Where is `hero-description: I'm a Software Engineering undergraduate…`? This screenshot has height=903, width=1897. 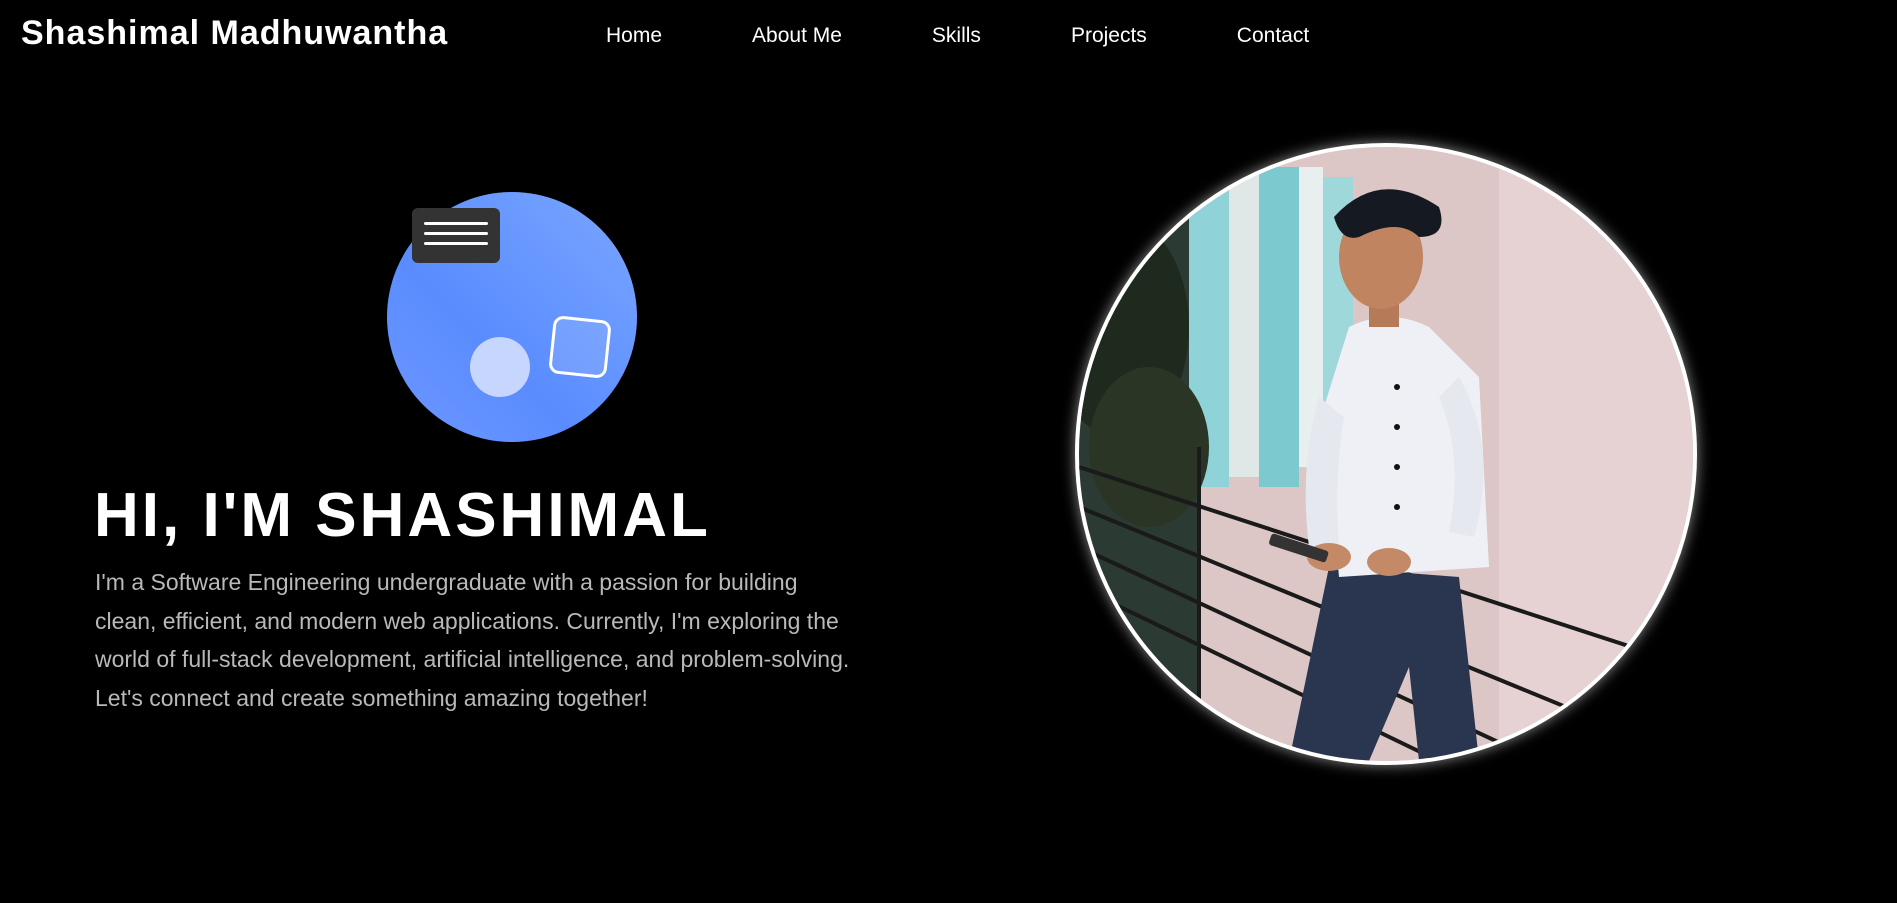
hero-description: I'm a Software Engineering undergraduate… is located at coordinates (472, 640).